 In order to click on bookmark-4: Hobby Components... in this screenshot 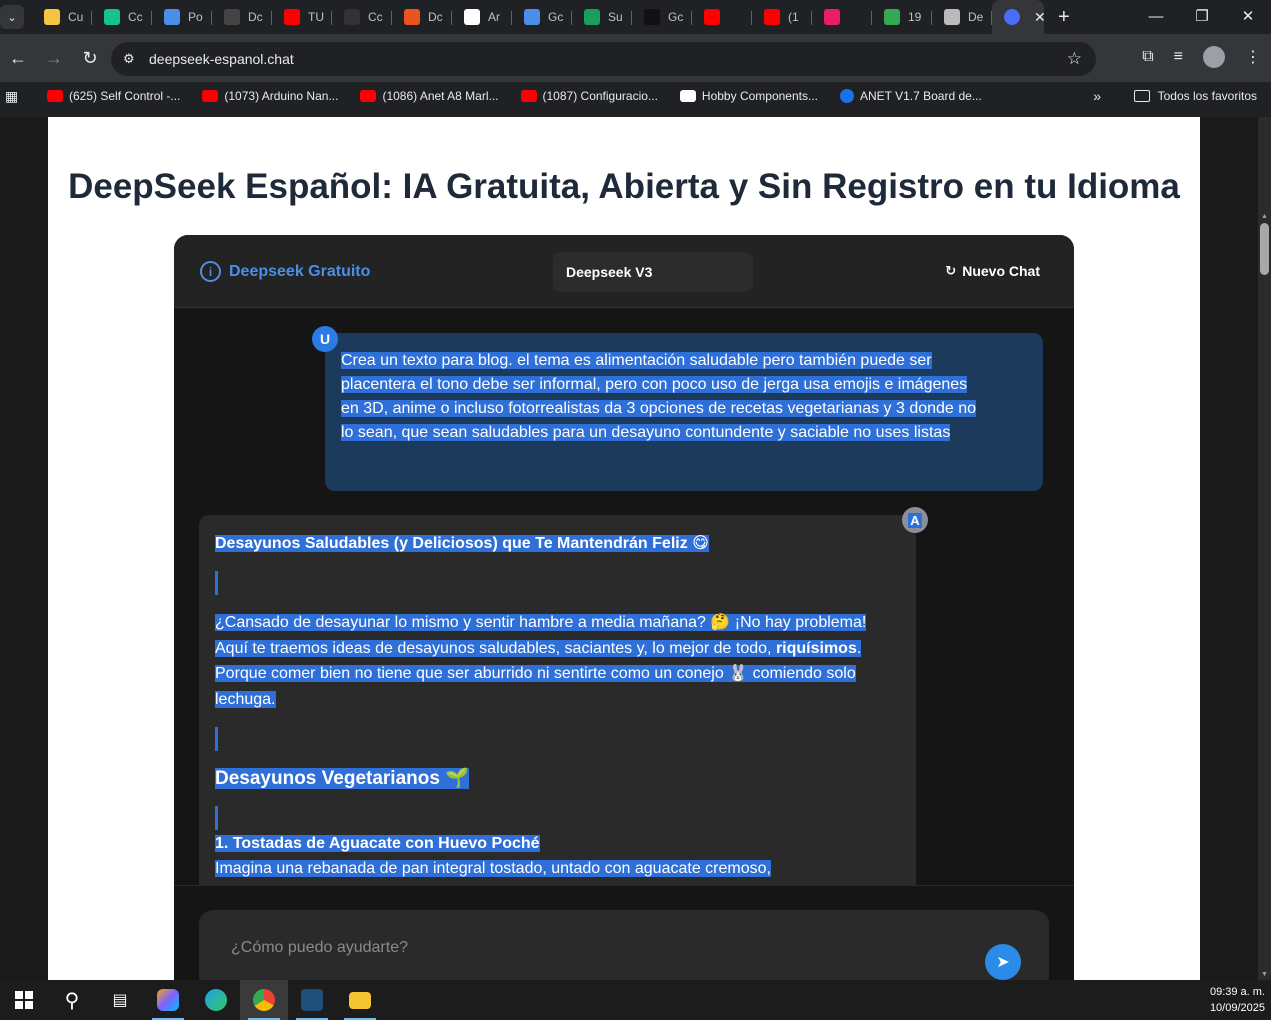, I will do `click(748, 96)`.